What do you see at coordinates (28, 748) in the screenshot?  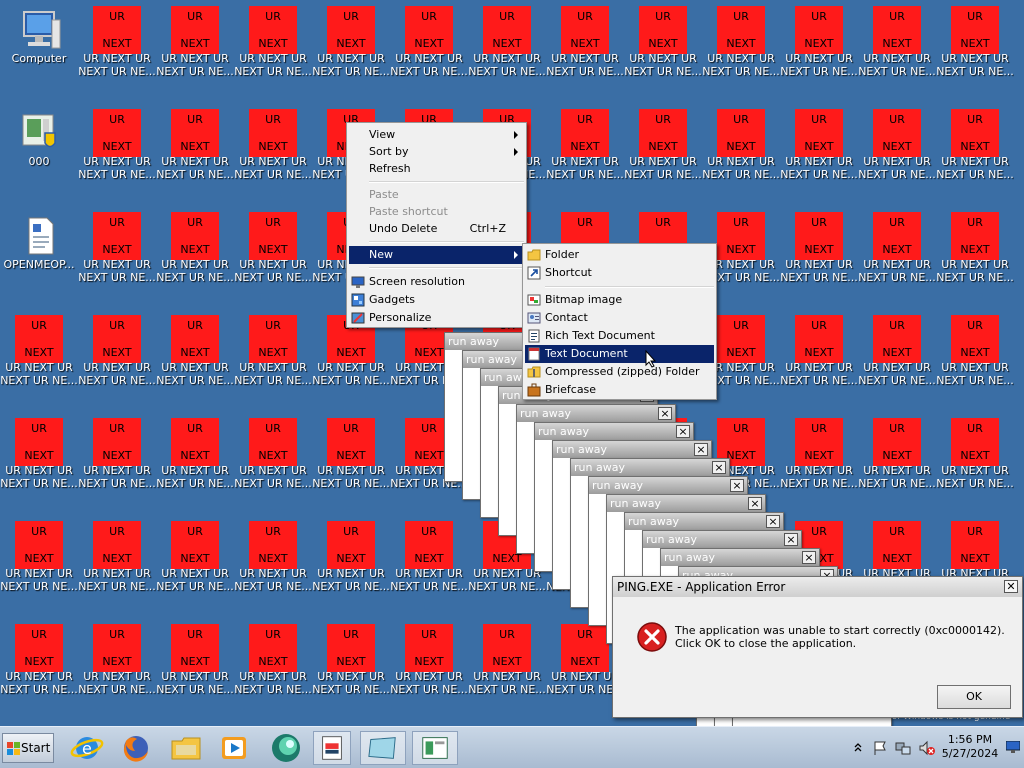 I see `start-button: Start` at bounding box center [28, 748].